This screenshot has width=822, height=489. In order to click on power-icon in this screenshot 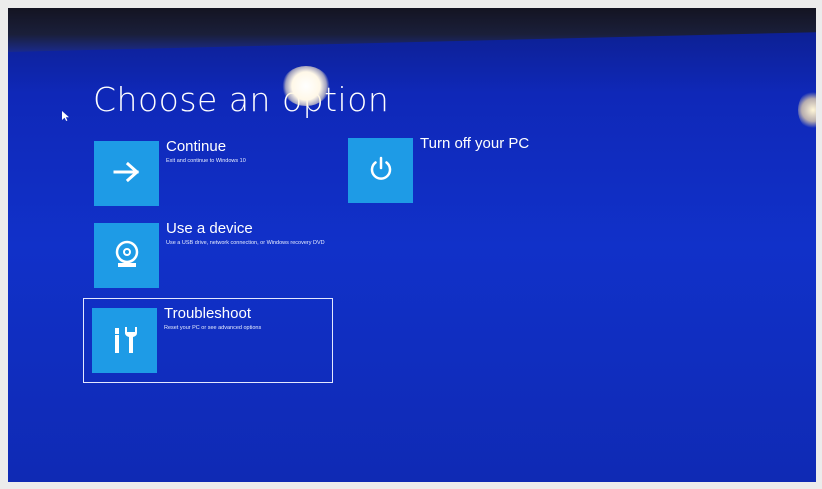, I will do `click(381, 171)`.